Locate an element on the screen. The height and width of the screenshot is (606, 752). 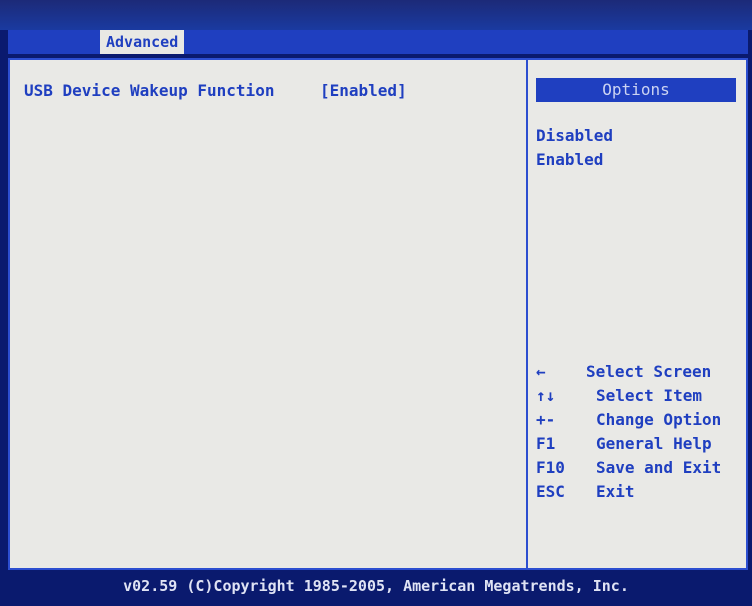
f1-key: F1 is located at coordinates (546, 443).